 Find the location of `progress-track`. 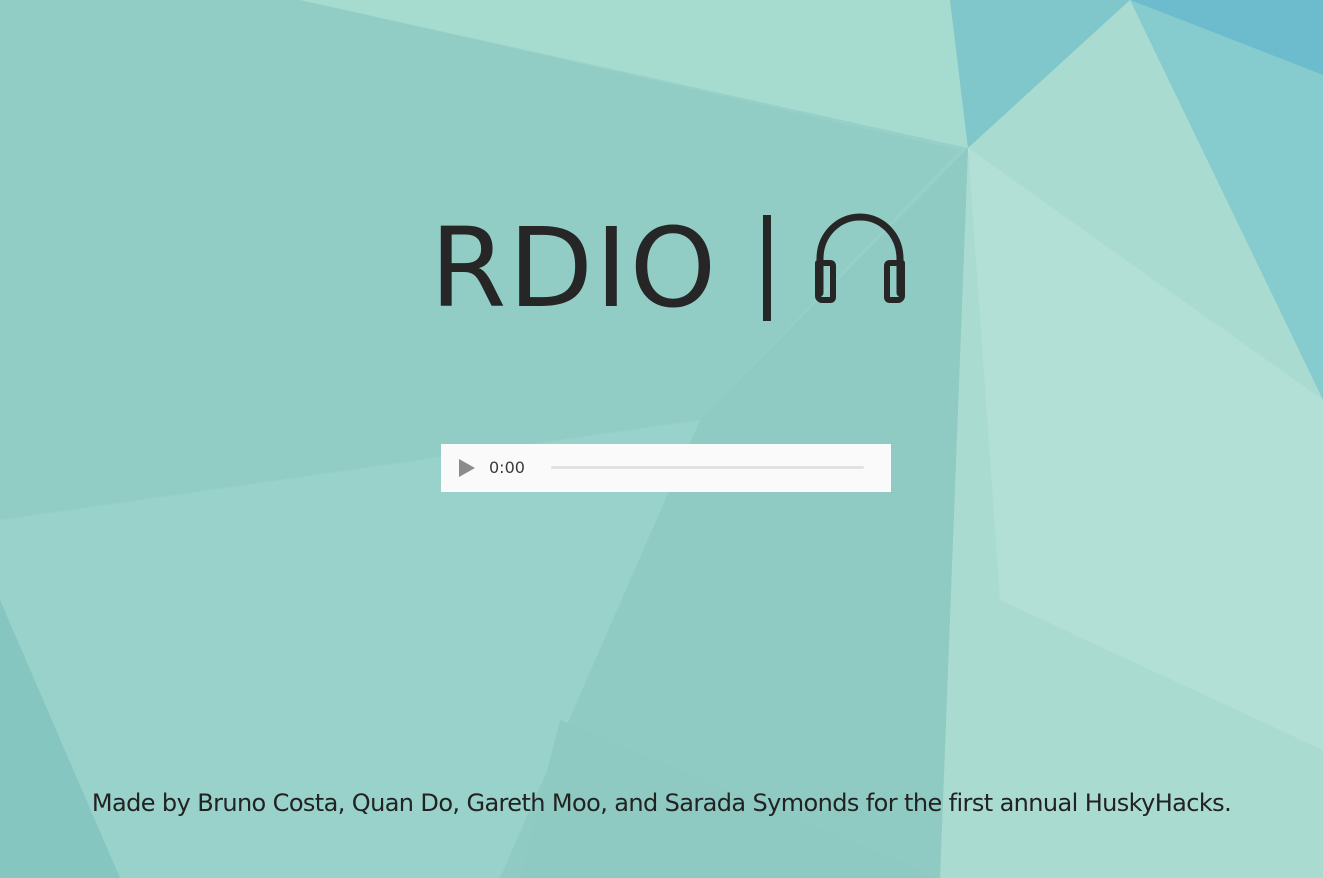

progress-track is located at coordinates (707, 467).